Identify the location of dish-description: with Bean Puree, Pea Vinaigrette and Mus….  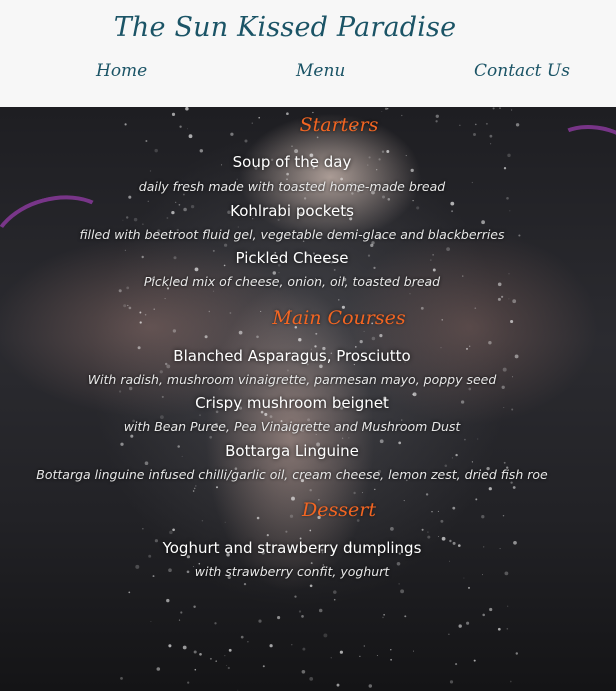
(292, 426).